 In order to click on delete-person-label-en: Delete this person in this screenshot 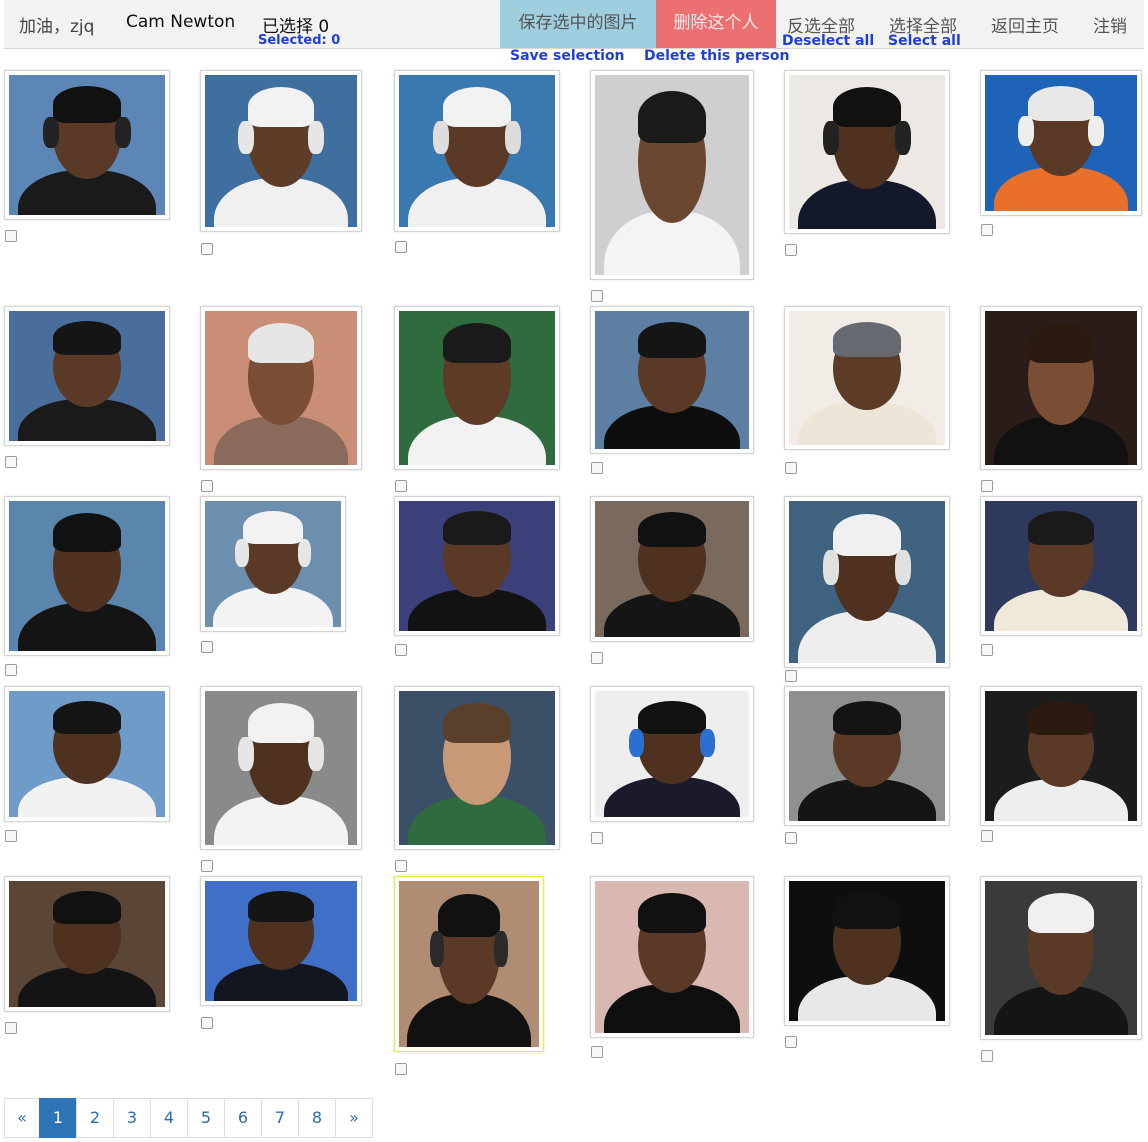, I will do `click(716, 56)`.